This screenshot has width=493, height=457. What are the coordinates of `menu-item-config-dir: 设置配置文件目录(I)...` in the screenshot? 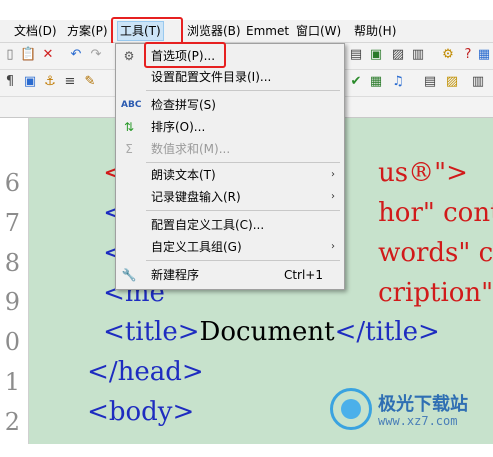 It's located at (230, 77).